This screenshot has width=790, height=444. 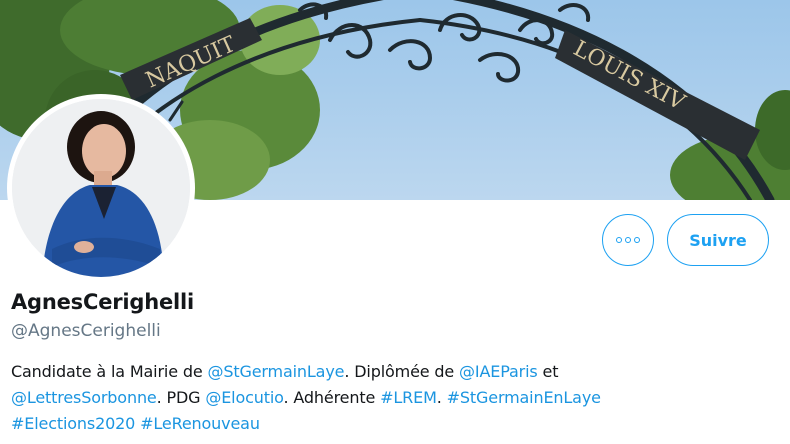 I want to click on bio-text: Candidate à la Mairie de, so click(x=109, y=371).